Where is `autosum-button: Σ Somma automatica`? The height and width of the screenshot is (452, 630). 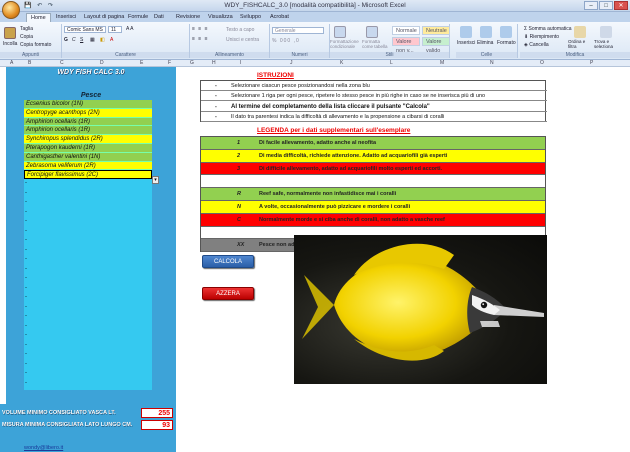
autosum-button: Σ Somma automatica is located at coordinates (548, 29).